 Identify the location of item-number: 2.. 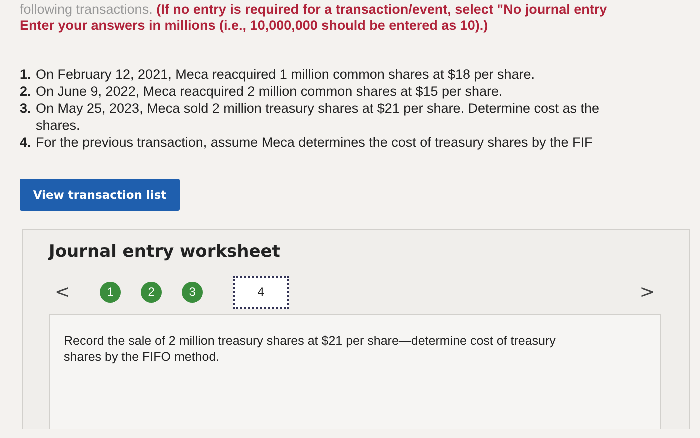
(26, 91).